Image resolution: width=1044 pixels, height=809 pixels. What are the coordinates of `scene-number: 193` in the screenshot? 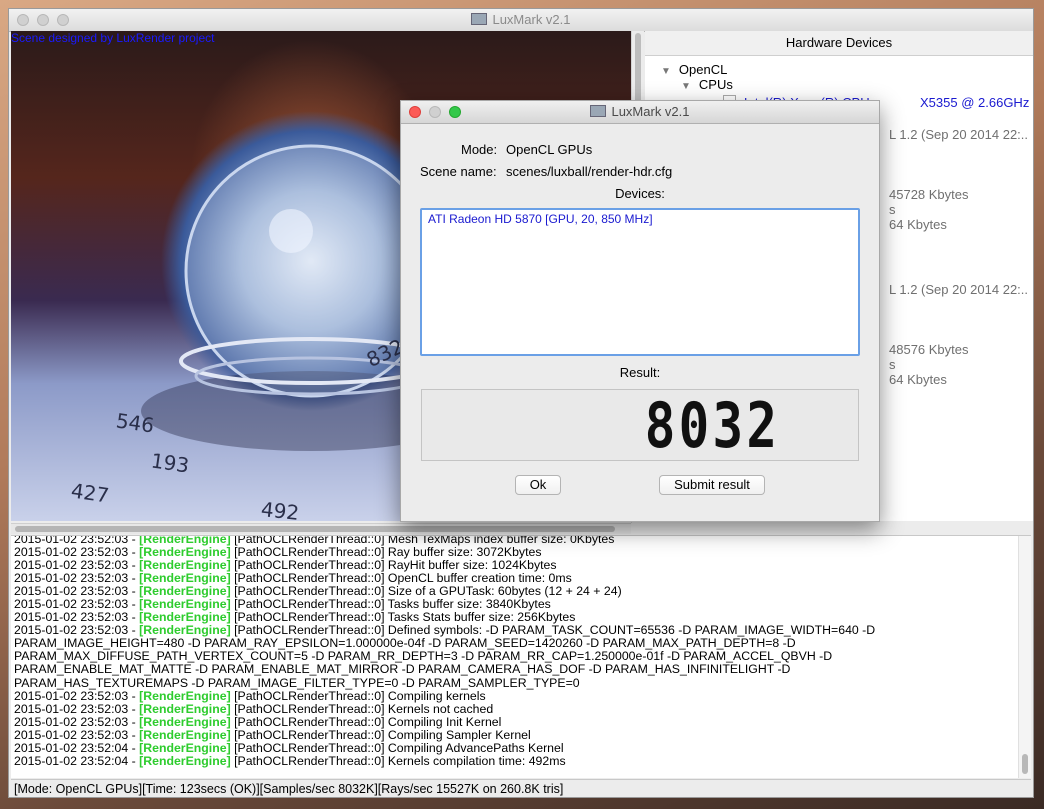 It's located at (170, 463).